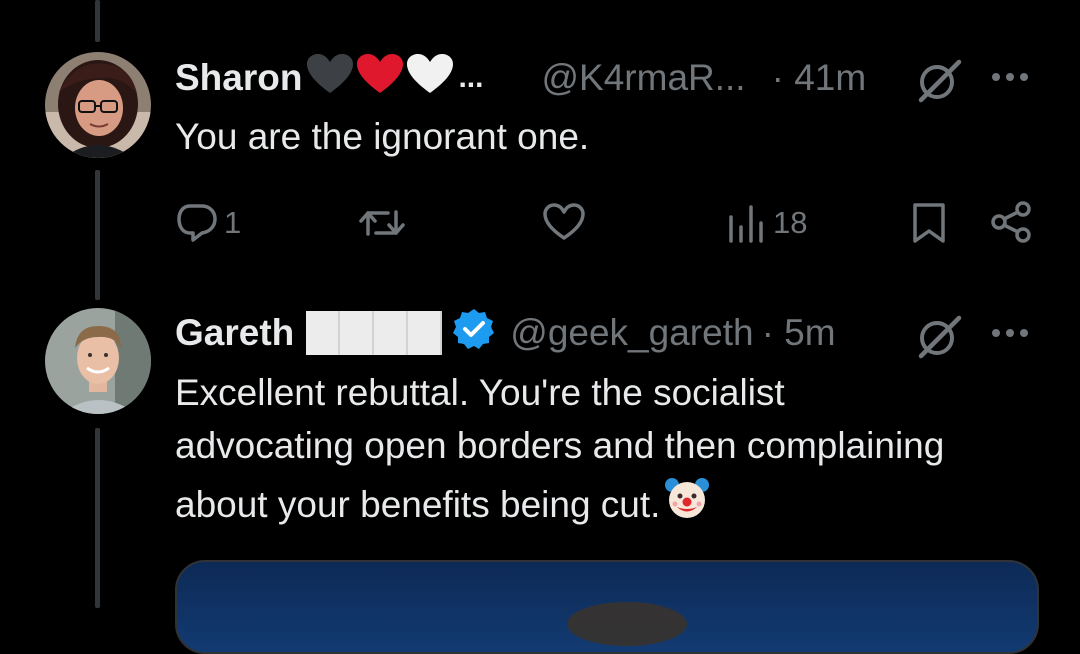 The height and width of the screenshot is (654, 1080). What do you see at coordinates (98, 361) in the screenshot?
I see `avatar-gareth` at bounding box center [98, 361].